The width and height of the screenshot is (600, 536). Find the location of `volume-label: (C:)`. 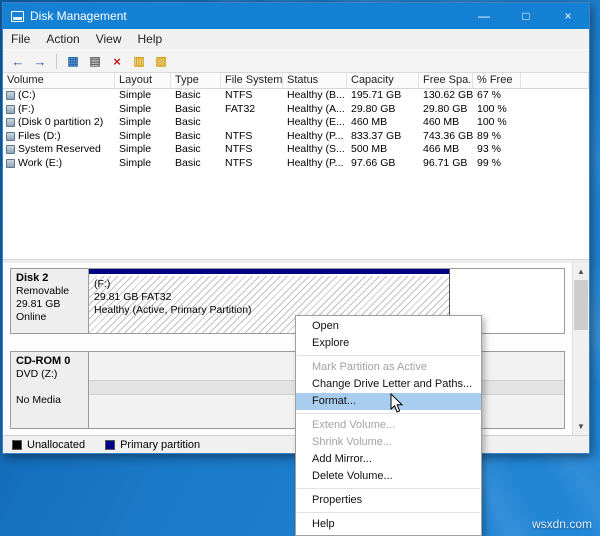

volume-label: (C:) is located at coordinates (27, 95).